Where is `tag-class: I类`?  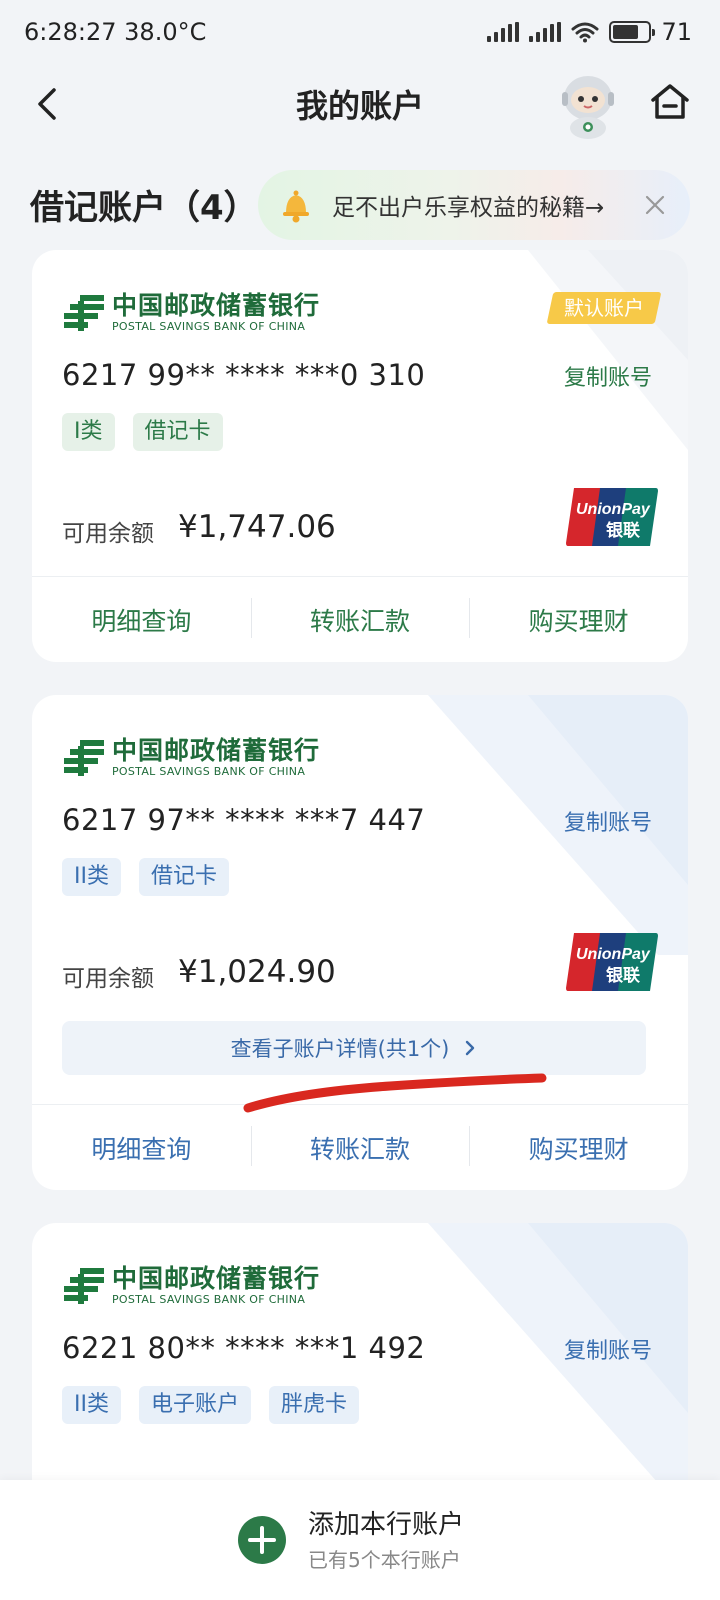 tag-class: I类 is located at coordinates (88, 432).